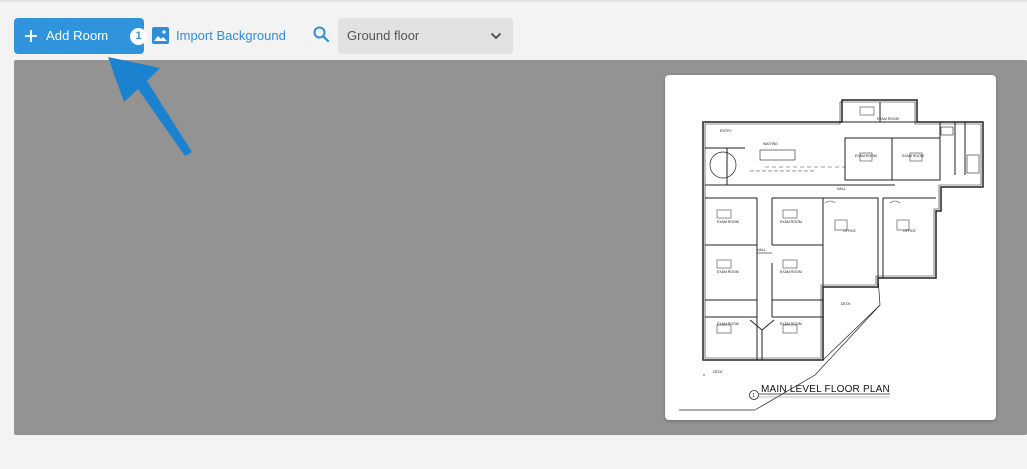 The image size is (1027, 469). What do you see at coordinates (231, 35) in the screenshot?
I see `import-background-label: Import Background` at bounding box center [231, 35].